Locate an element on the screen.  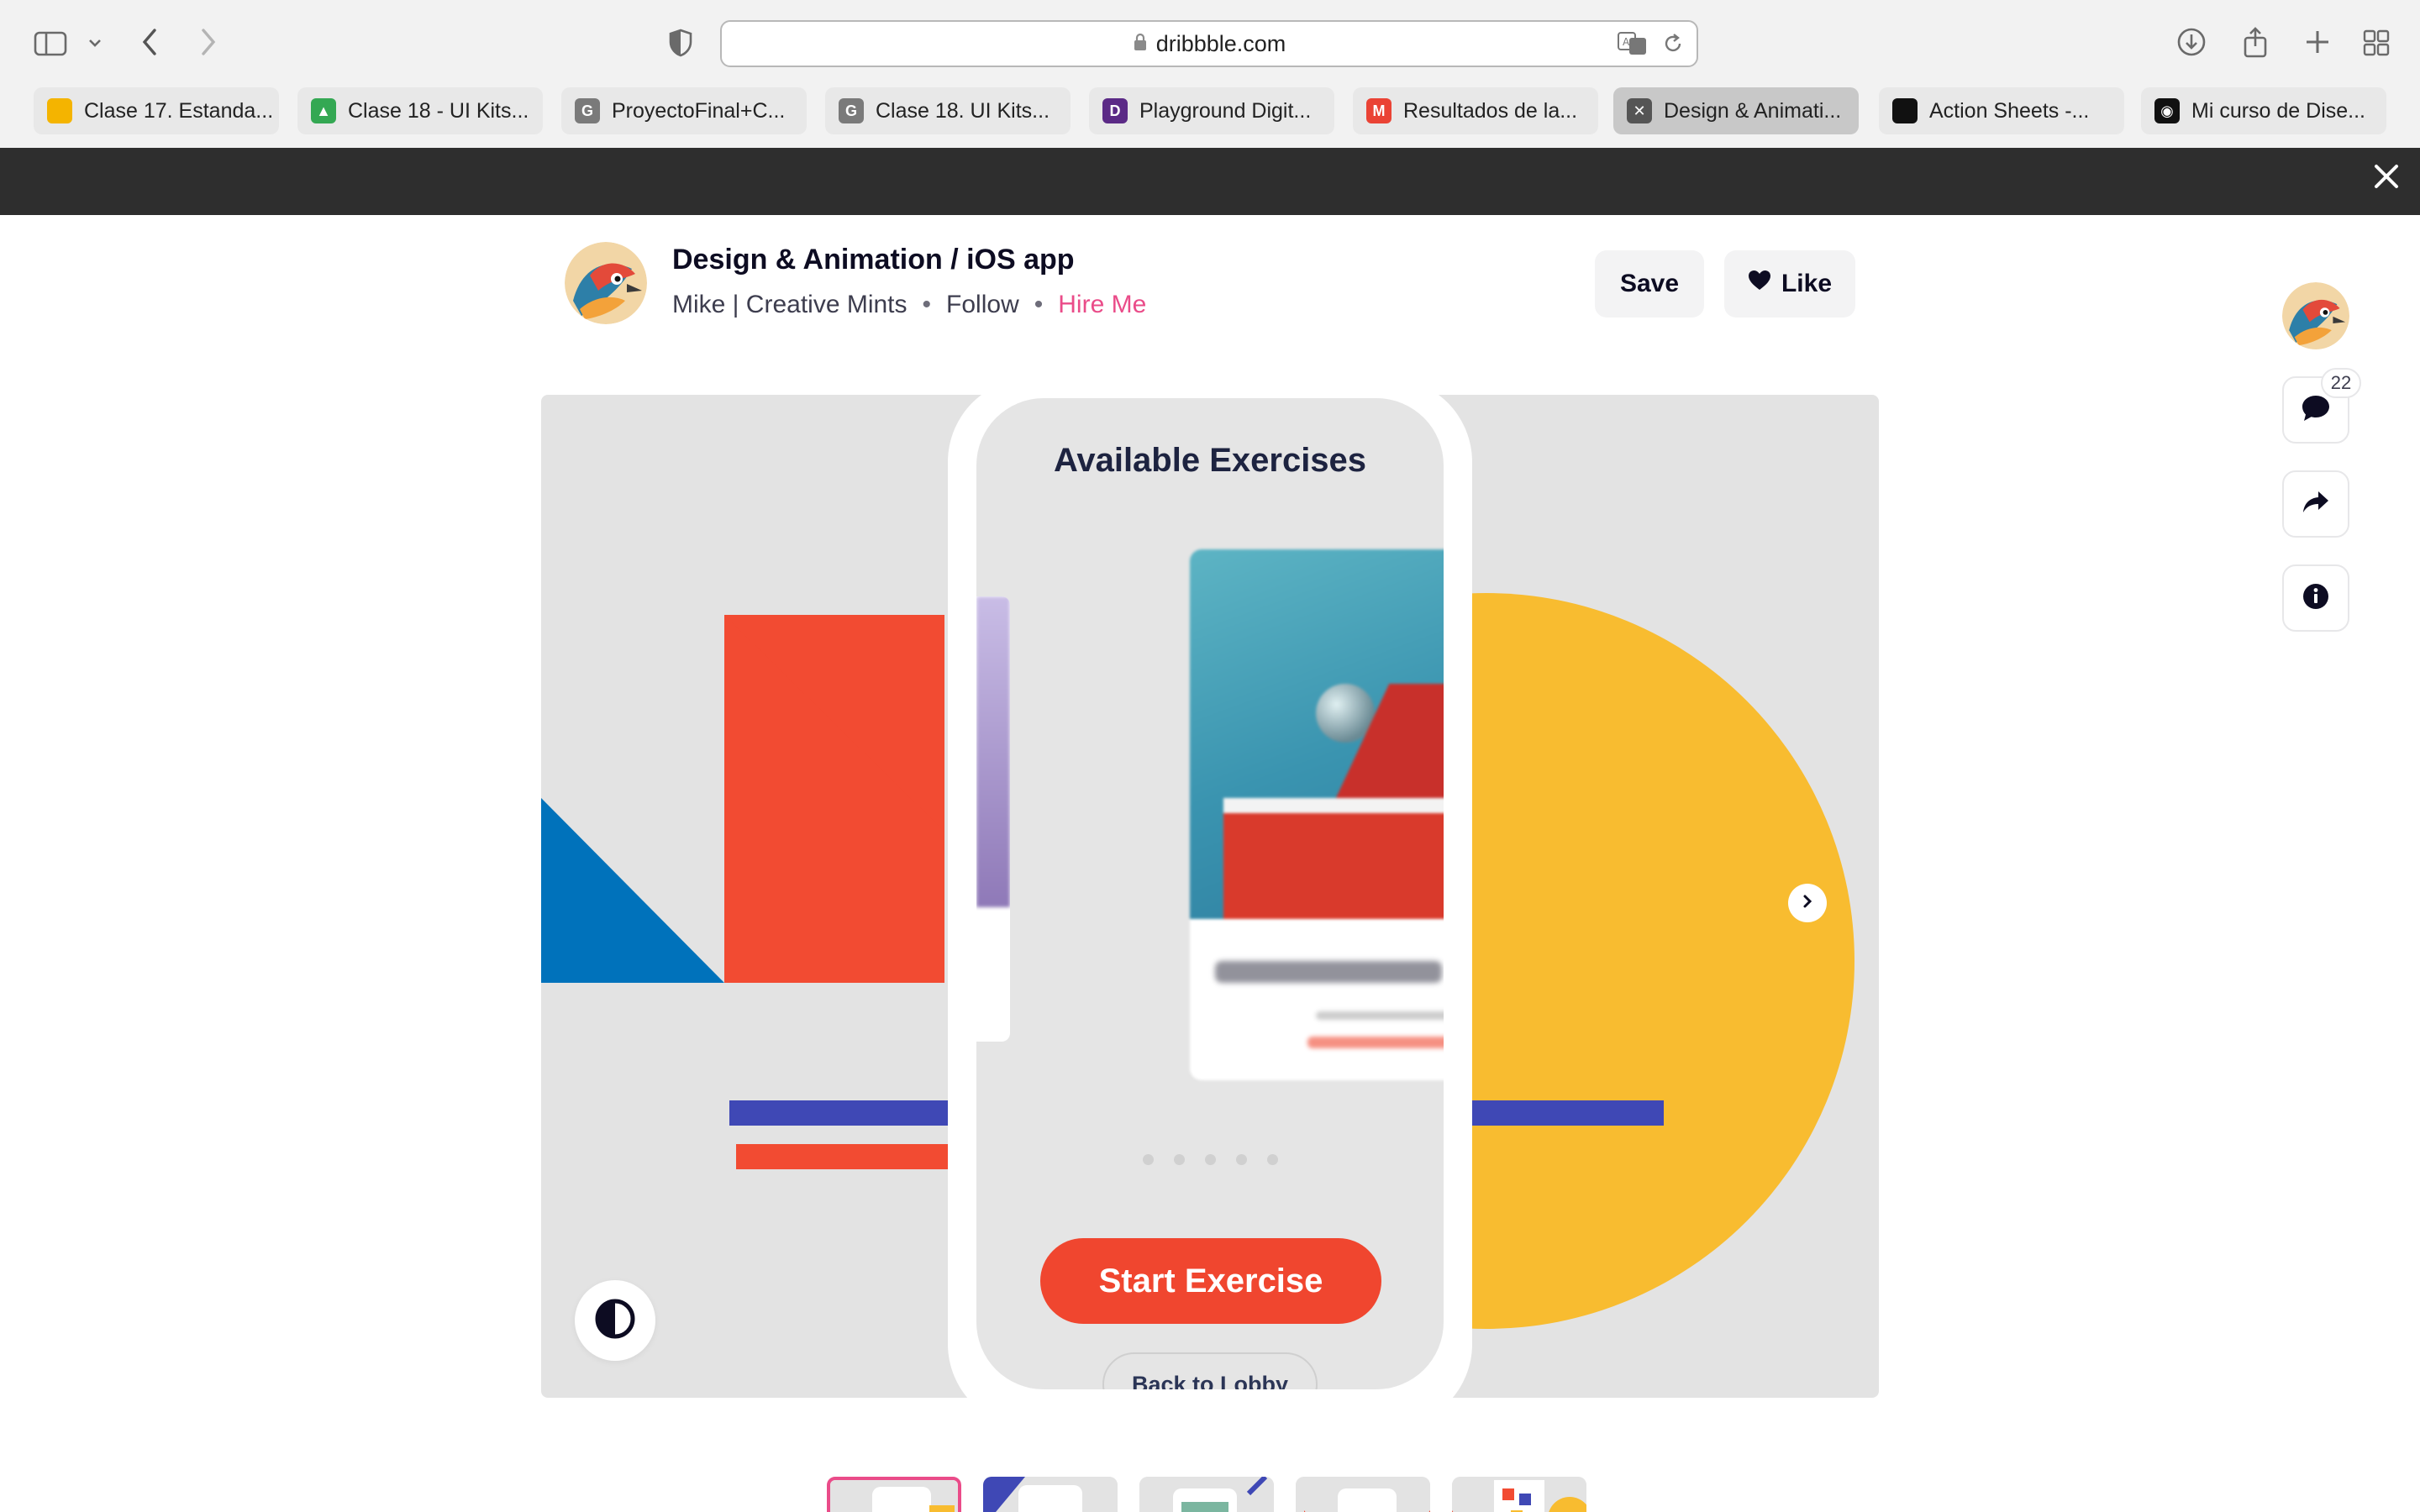
exercise-card is located at coordinates (1317, 814).